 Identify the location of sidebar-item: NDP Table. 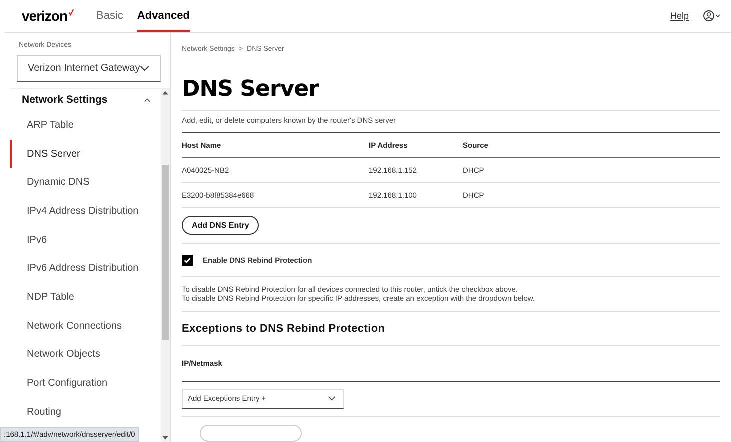
(85, 297).